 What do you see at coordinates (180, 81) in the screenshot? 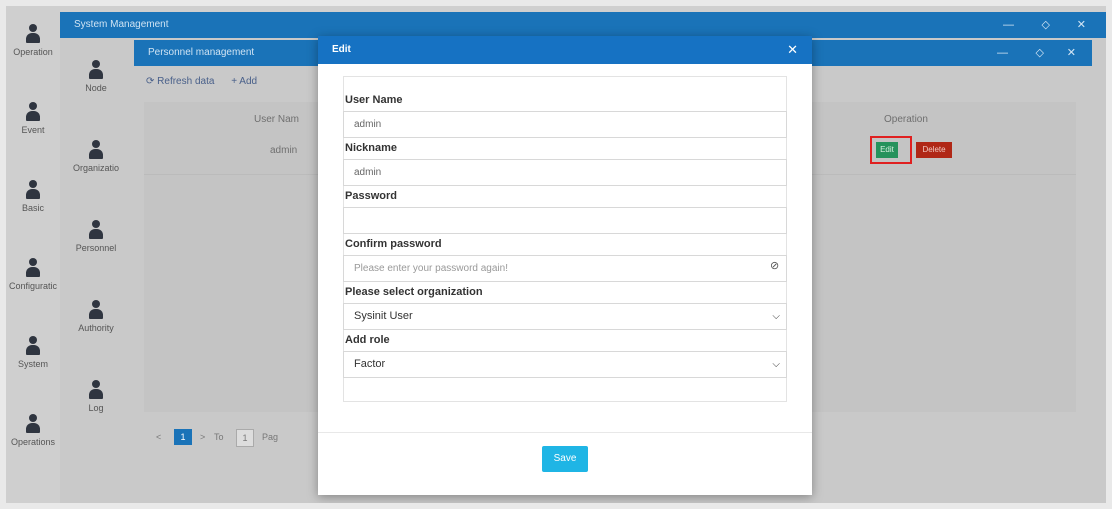
I see `refresh-data-button: ⟳ Refresh data` at bounding box center [180, 81].